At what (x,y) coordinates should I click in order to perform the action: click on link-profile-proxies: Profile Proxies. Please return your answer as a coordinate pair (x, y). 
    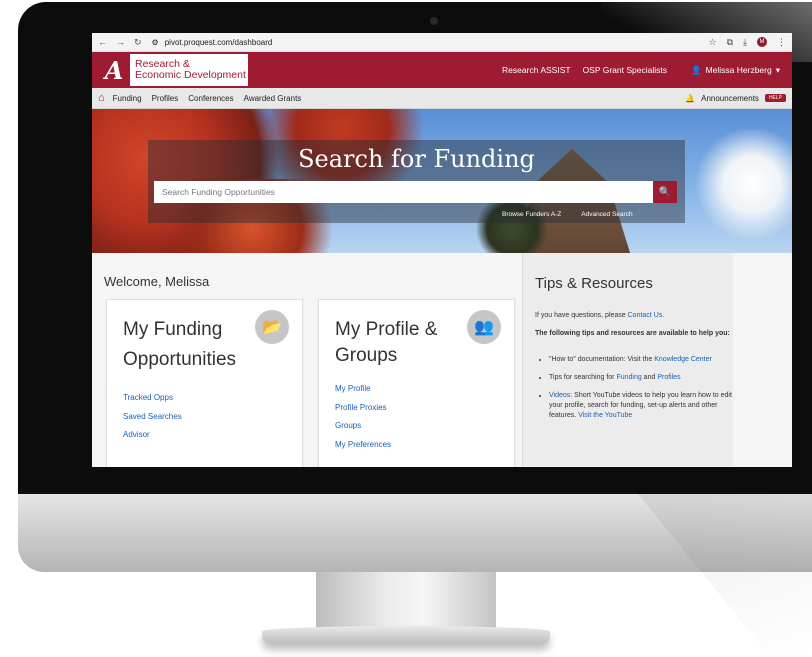
    Looking at the image, I should click on (363, 408).